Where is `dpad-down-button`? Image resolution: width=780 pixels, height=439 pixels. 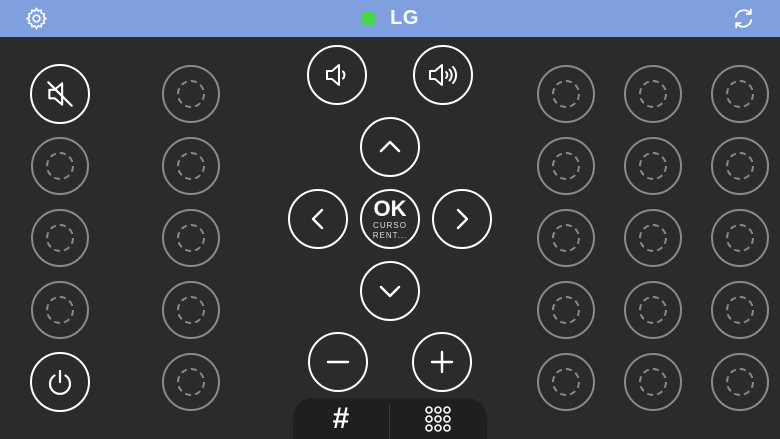
dpad-down-button is located at coordinates (390, 291).